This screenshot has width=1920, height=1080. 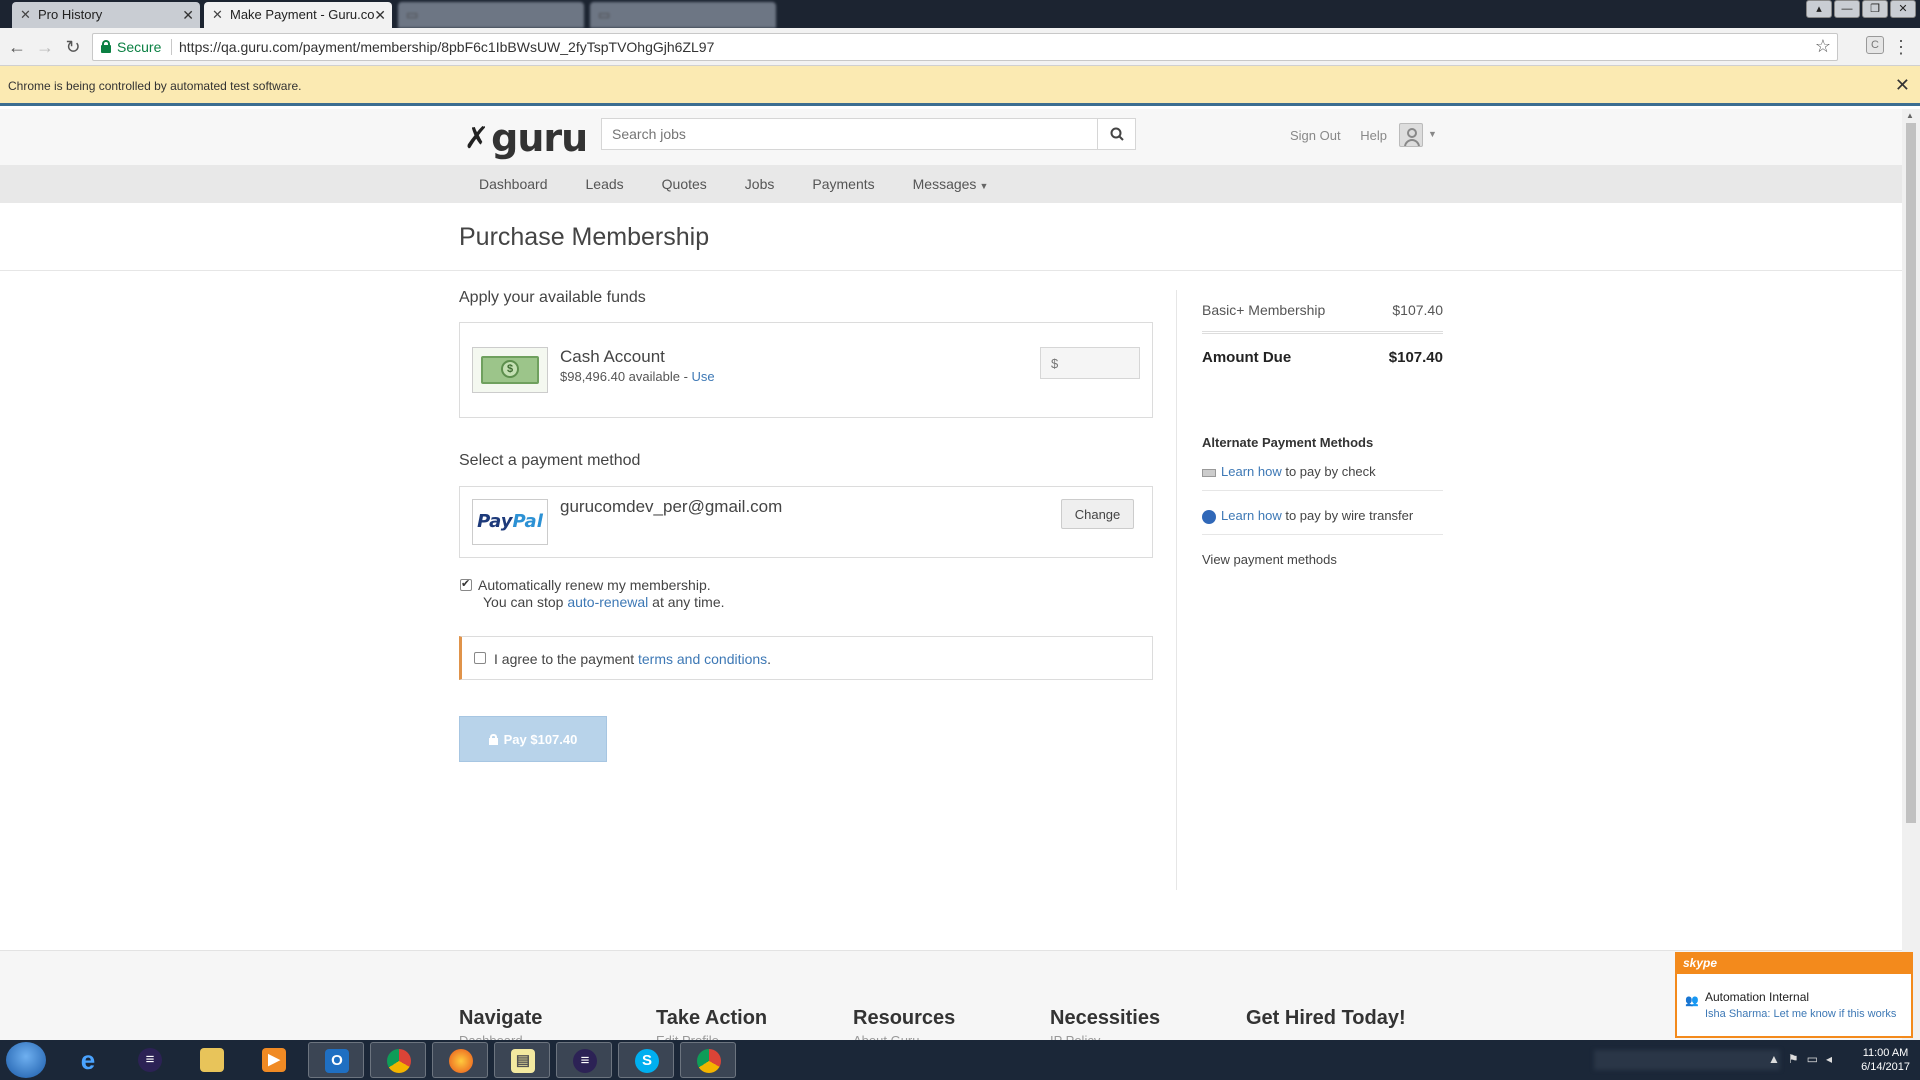 What do you see at coordinates (607, 602) in the screenshot?
I see `auto-renewal-link: auto-renewal` at bounding box center [607, 602].